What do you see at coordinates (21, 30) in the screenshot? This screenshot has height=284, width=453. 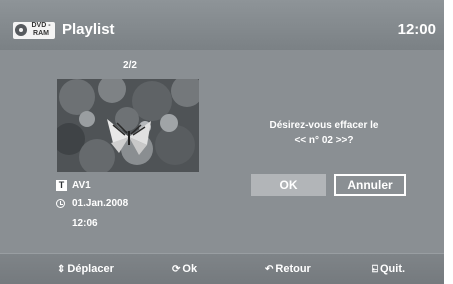 I see `disc-icon` at bounding box center [21, 30].